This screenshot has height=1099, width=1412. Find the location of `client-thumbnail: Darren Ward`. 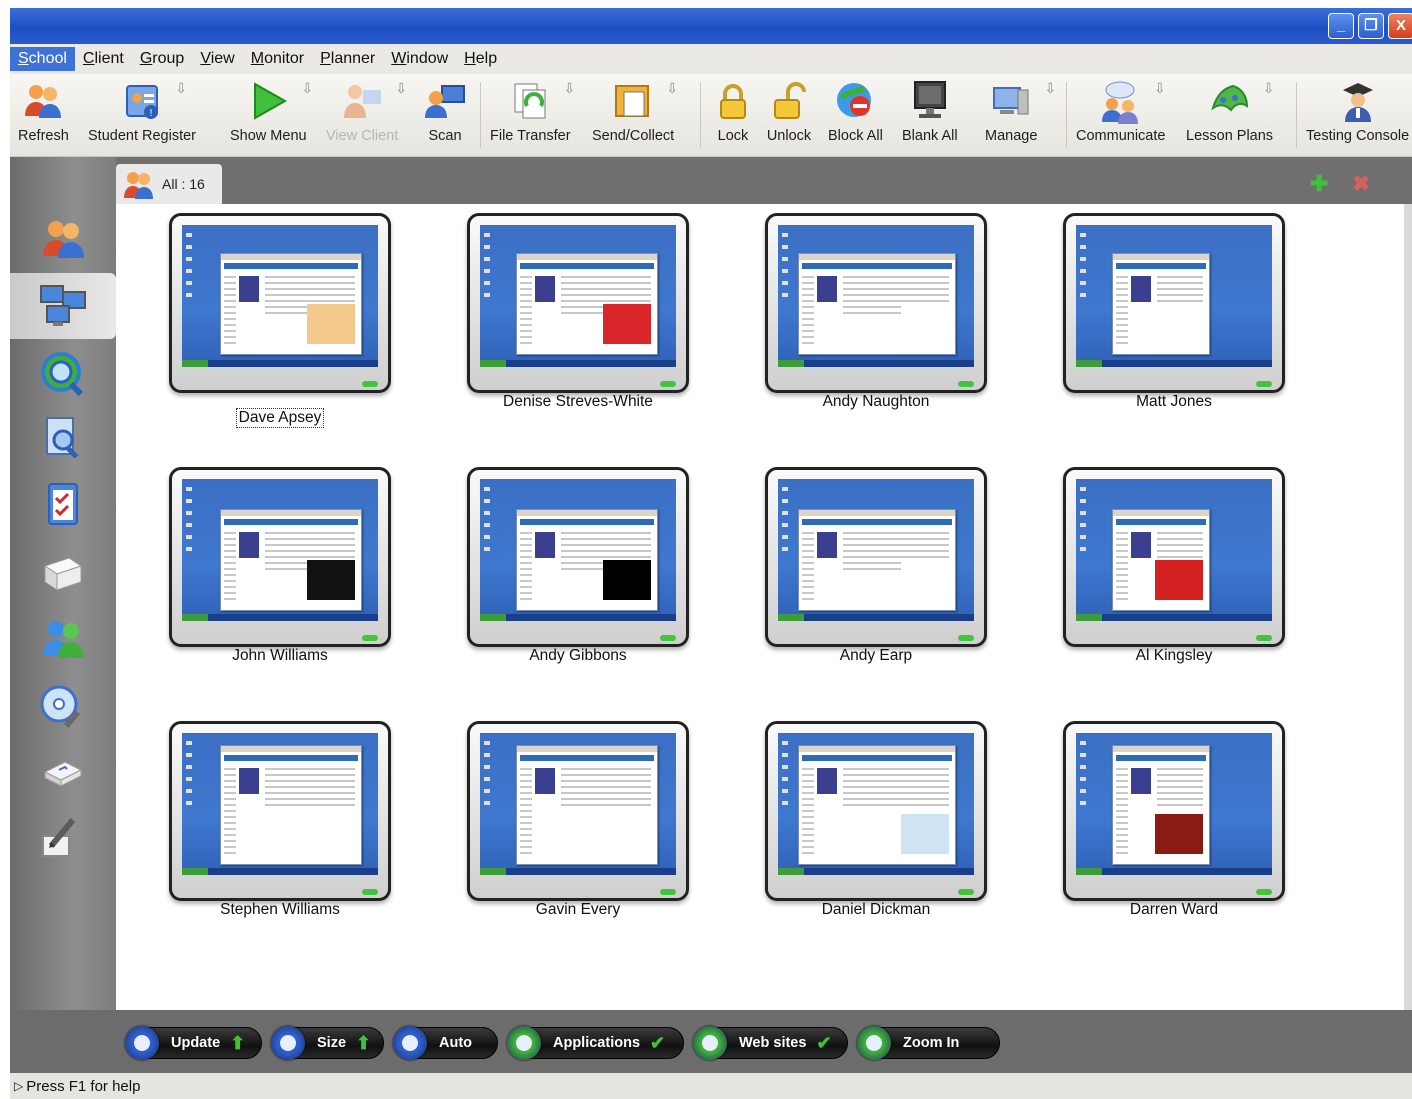

client-thumbnail: Darren Ward is located at coordinates (1174, 820).